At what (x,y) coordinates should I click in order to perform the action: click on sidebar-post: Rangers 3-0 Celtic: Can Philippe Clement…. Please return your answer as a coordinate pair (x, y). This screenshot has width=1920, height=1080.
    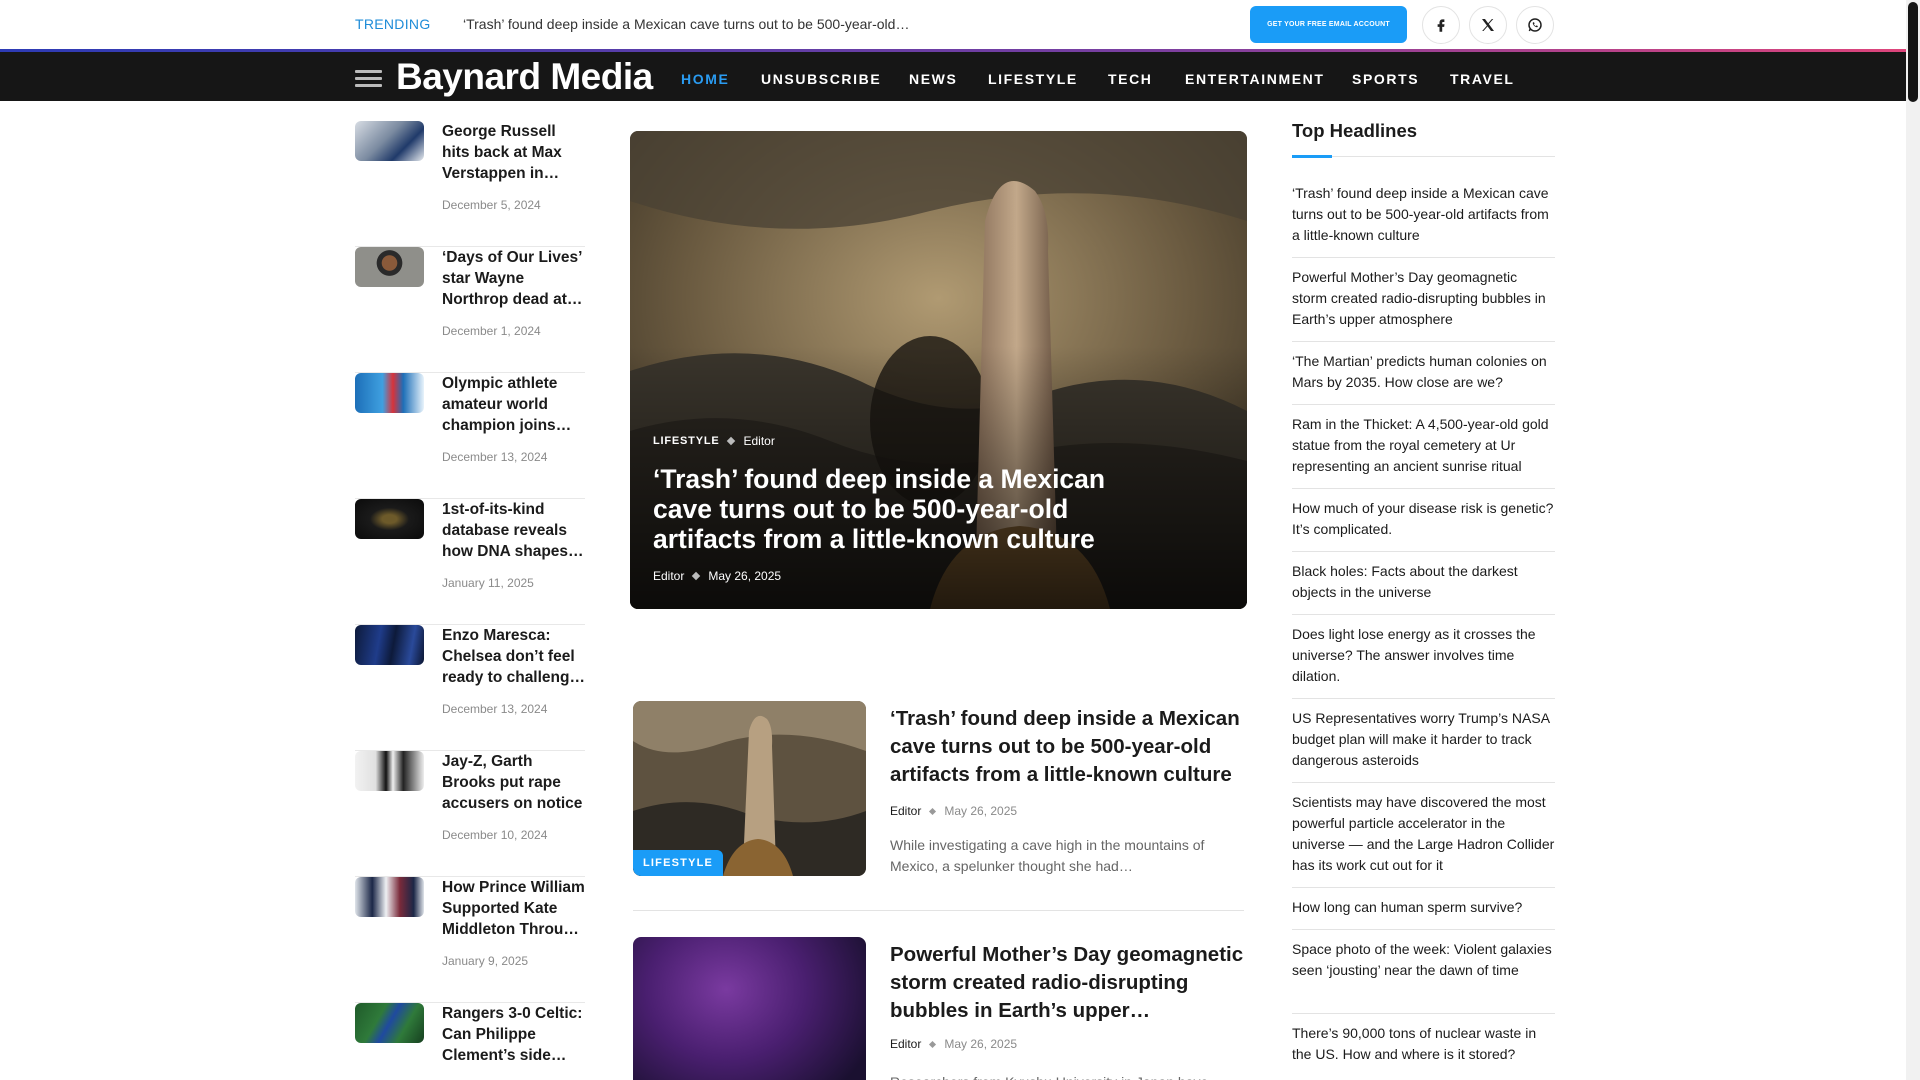
    Looking at the image, I should click on (470, 1041).